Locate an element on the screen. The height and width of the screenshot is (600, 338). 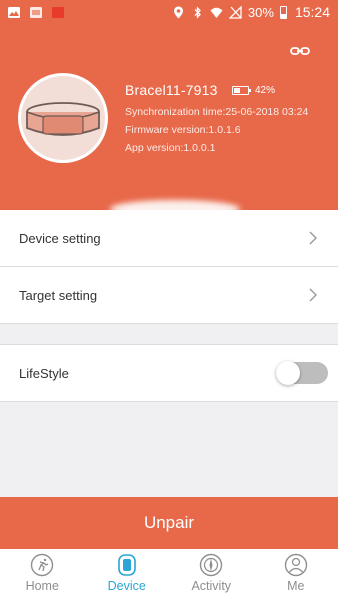
status-battery-icon is located at coordinates (283, 12).